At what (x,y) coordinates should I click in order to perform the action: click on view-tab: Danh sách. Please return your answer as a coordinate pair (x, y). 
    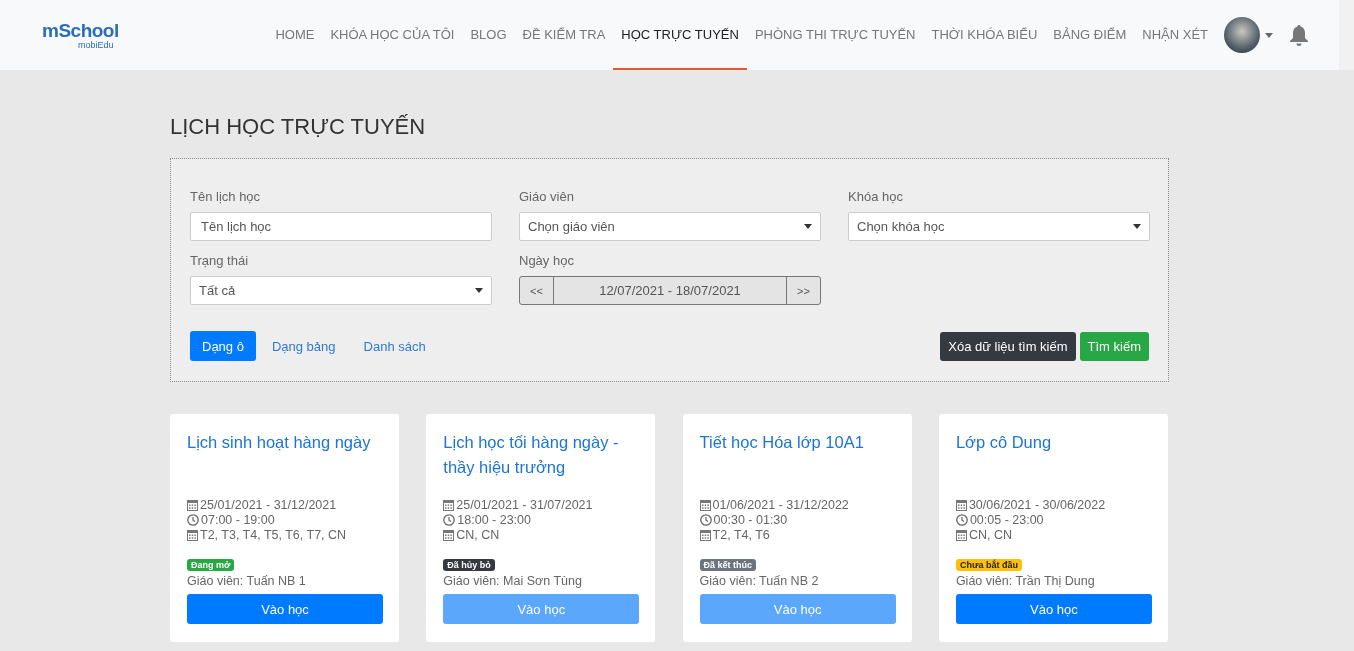
    Looking at the image, I should click on (394, 346).